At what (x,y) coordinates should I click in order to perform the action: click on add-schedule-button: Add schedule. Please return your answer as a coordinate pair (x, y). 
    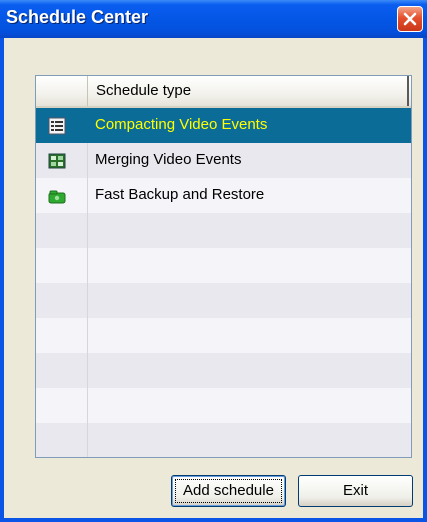
    Looking at the image, I should click on (228, 491).